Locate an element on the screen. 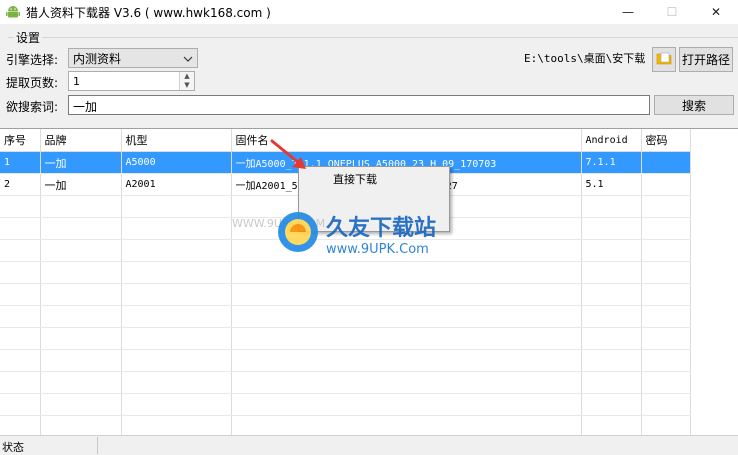 Image resolution: width=738 pixels, height=455 pixels. row-index: 1 is located at coordinates (20, 162).